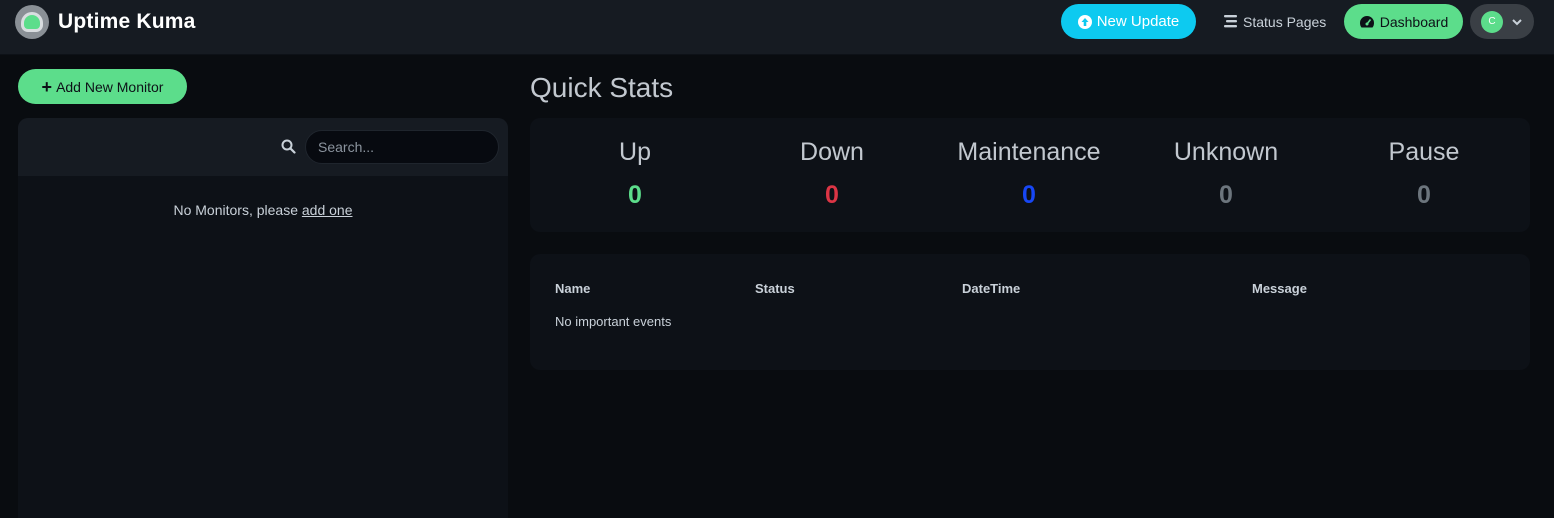 The image size is (1554, 518). I want to click on stat-pause: Pause 0, so click(1424, 174).